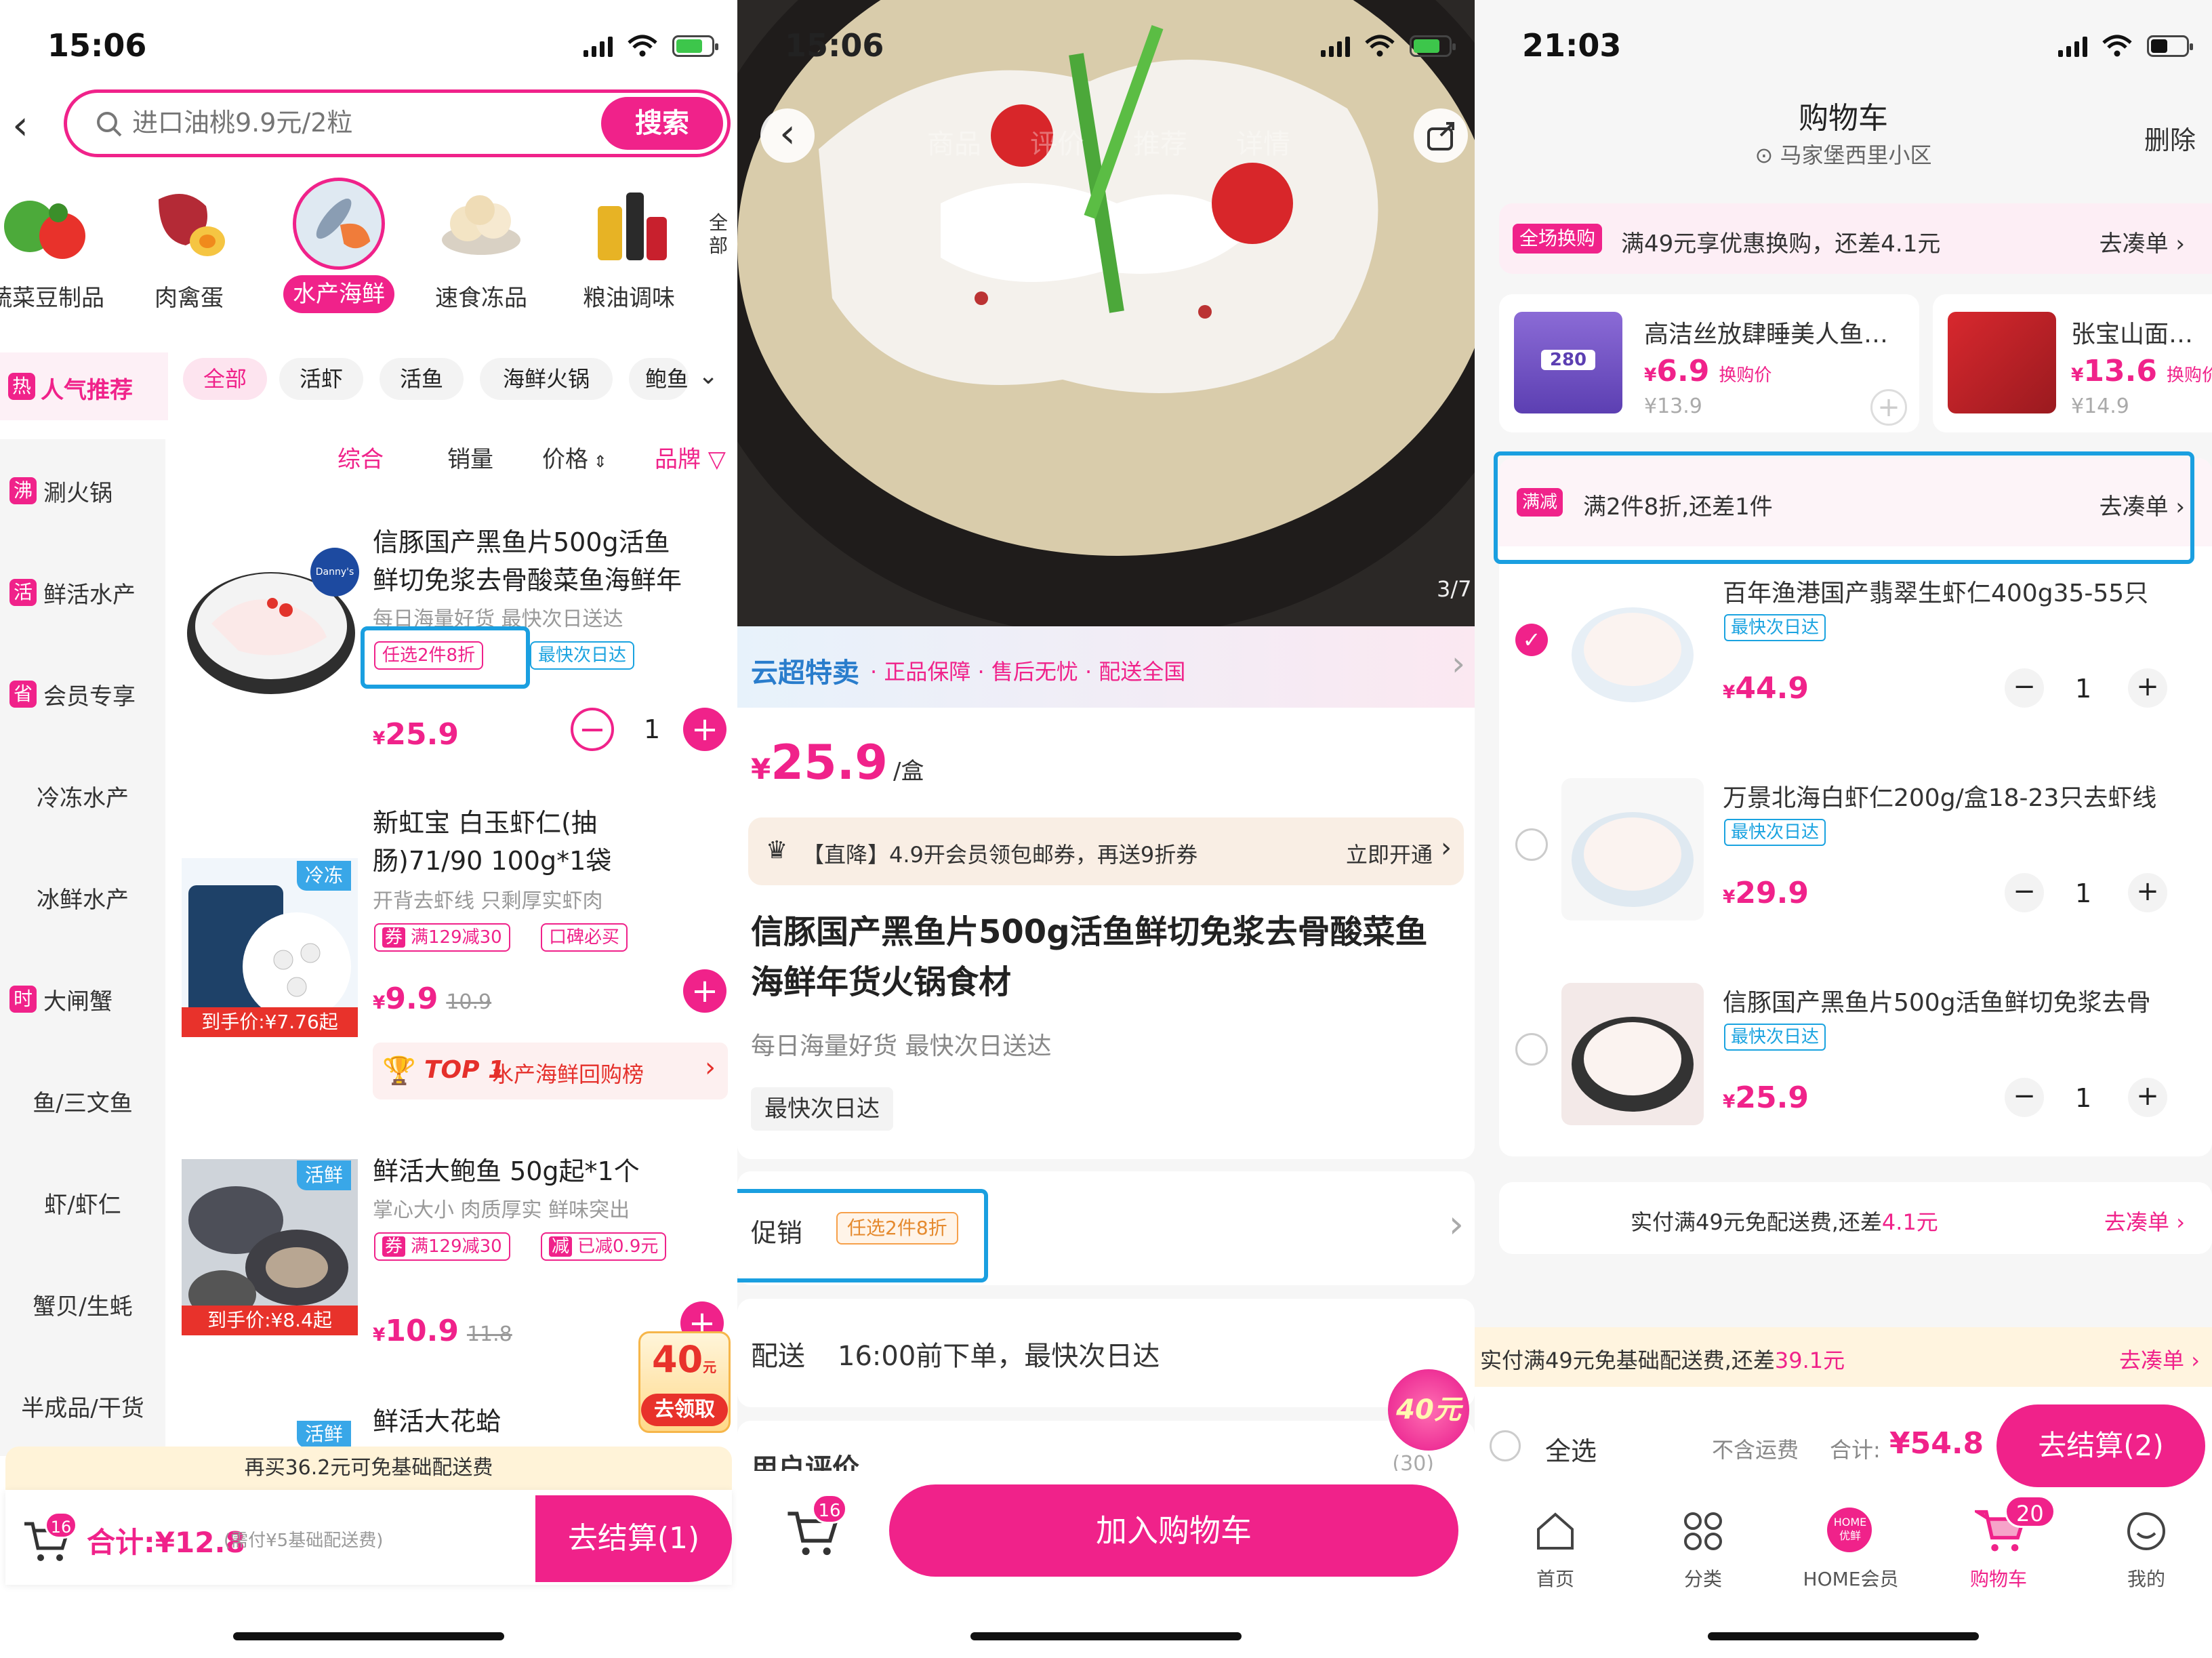 Image resolution: width=2212 pixels, height=1658 pixels. What do you see at coordinates (82, 999) in the screenshot?
I see `sidebar-item-5: 时大闸蟹` at bounding box center [82, 999].